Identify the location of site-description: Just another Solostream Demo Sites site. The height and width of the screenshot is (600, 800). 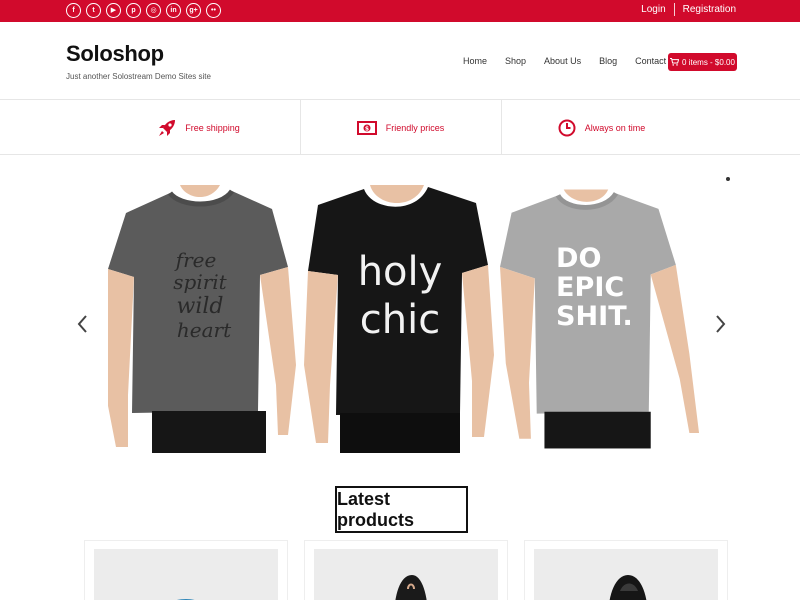
(138, 76).